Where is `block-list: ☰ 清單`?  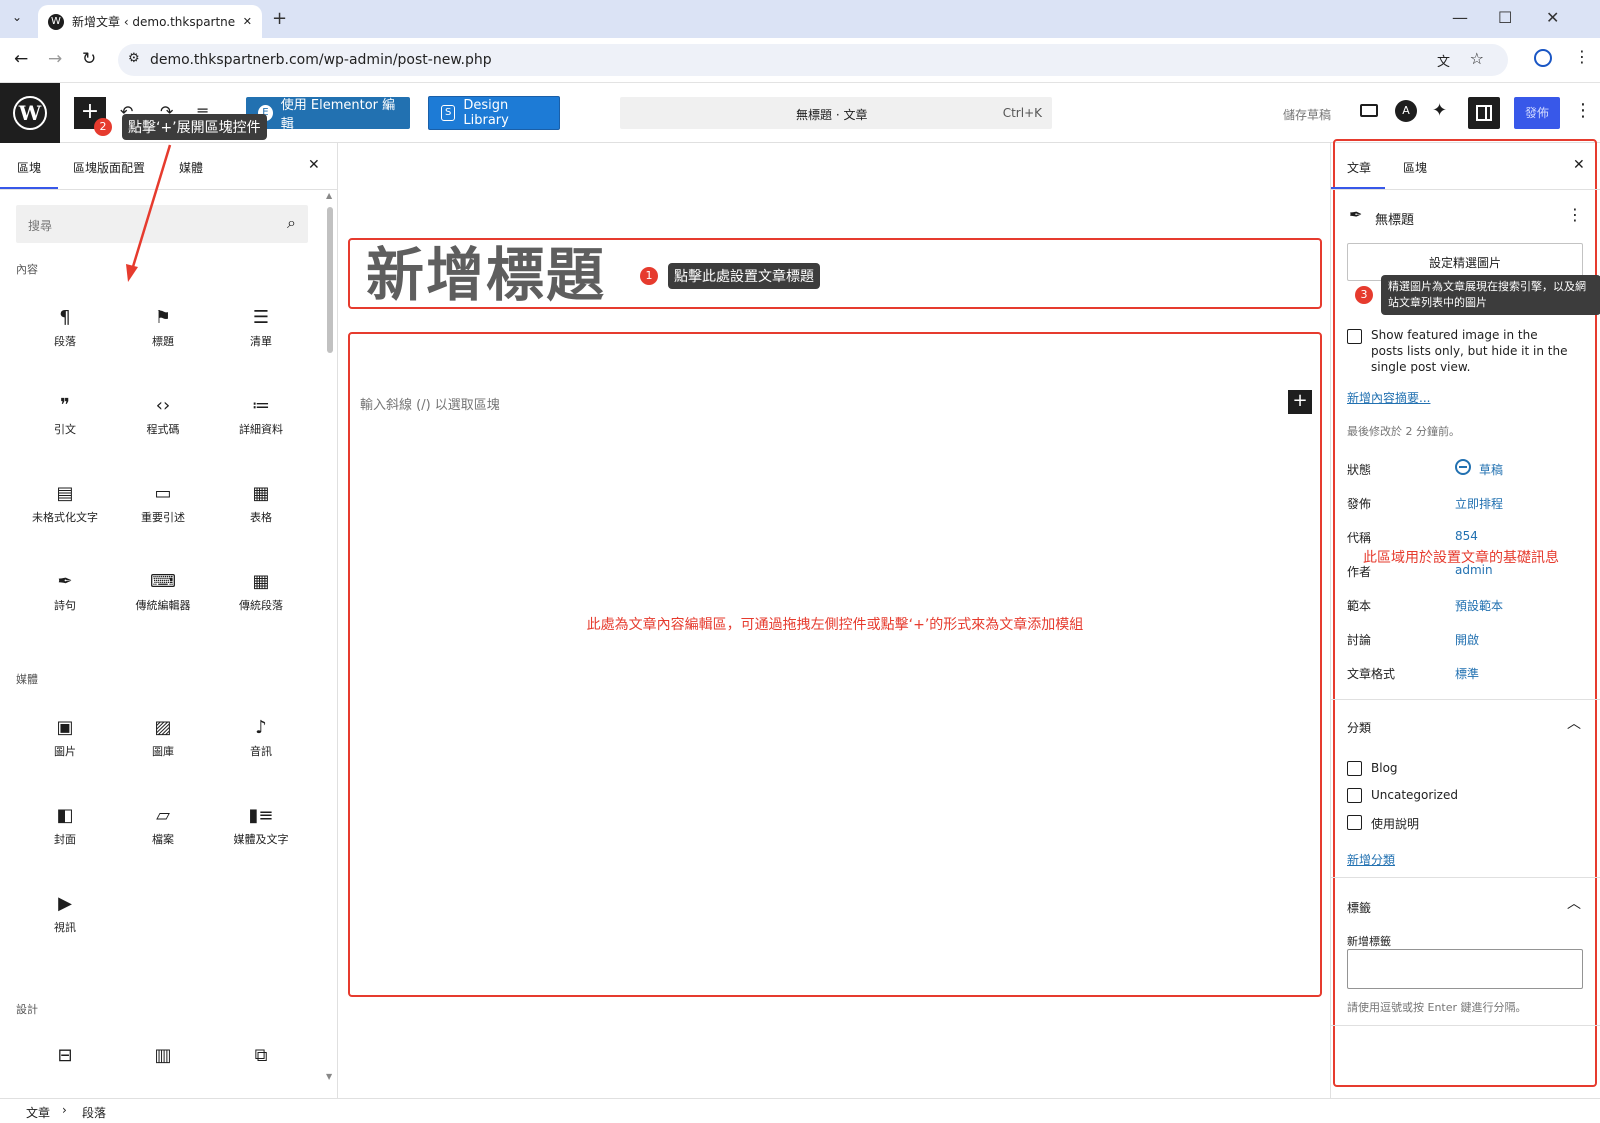 block-list: ☰ 清單 is located at coordinates (261, 326).